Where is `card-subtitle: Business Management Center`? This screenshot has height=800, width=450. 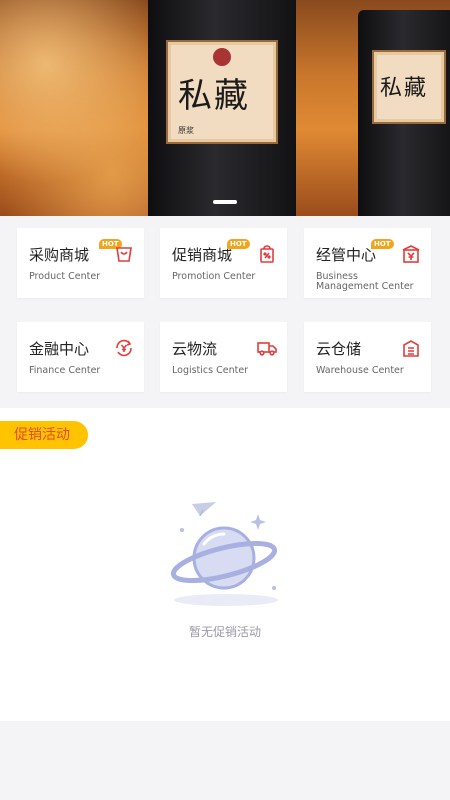 card-subtitle: Business Management Center is located at coordinates (365, 281).